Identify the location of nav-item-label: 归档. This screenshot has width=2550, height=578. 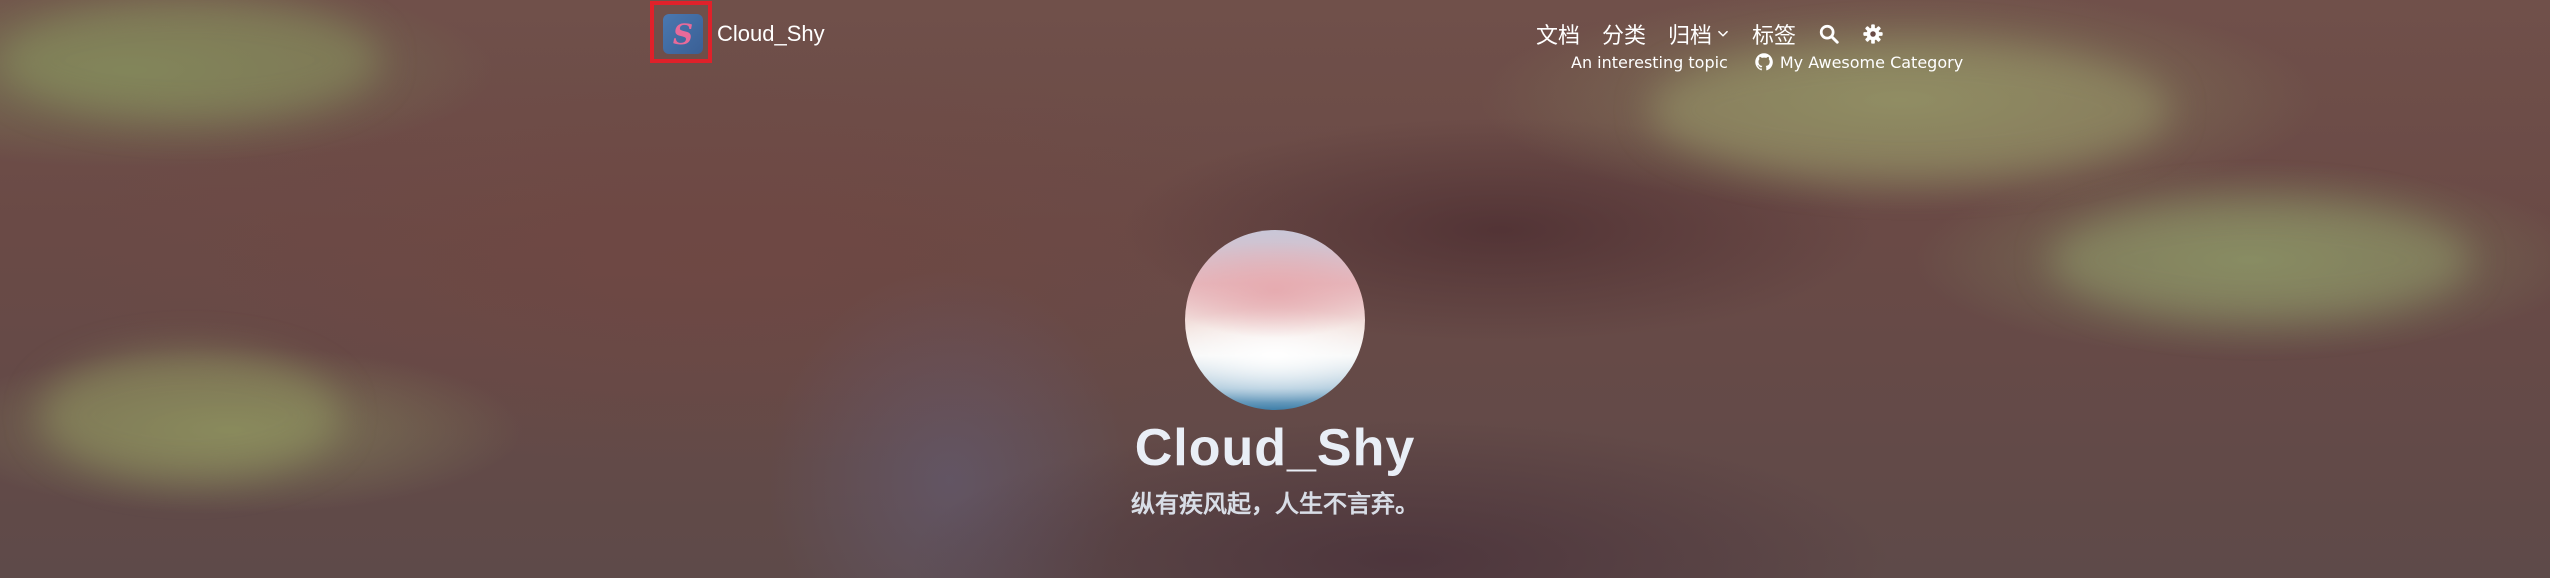
(1690, 36).